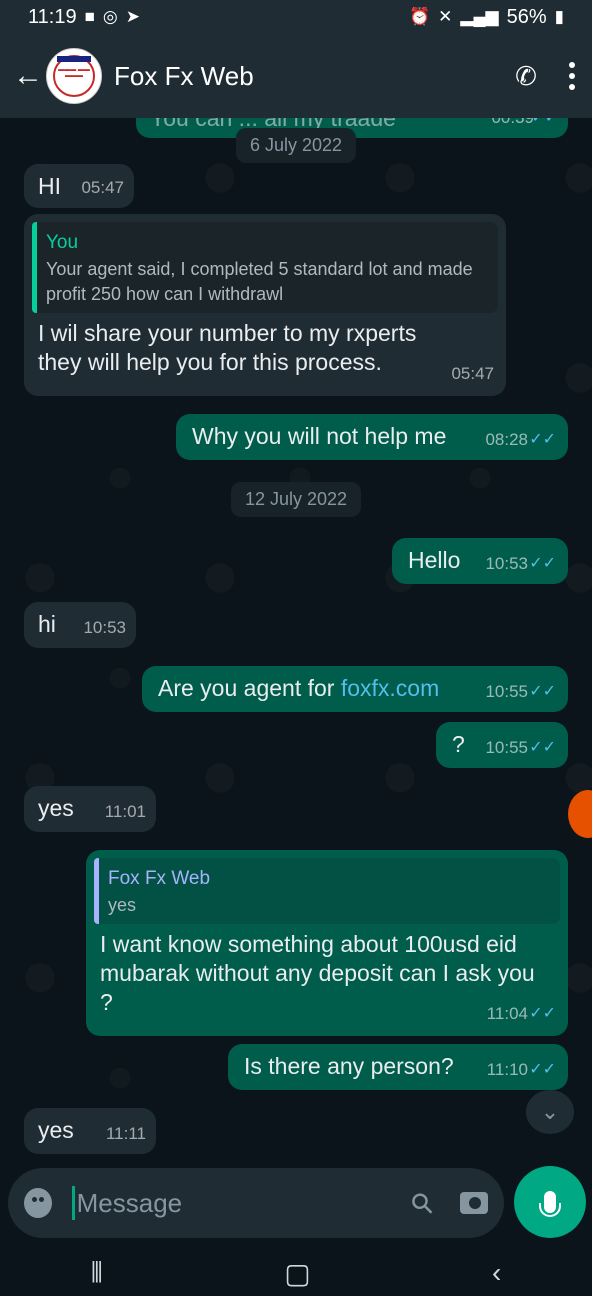  I want to click on message-time: 11:11, so click(125, 1133).